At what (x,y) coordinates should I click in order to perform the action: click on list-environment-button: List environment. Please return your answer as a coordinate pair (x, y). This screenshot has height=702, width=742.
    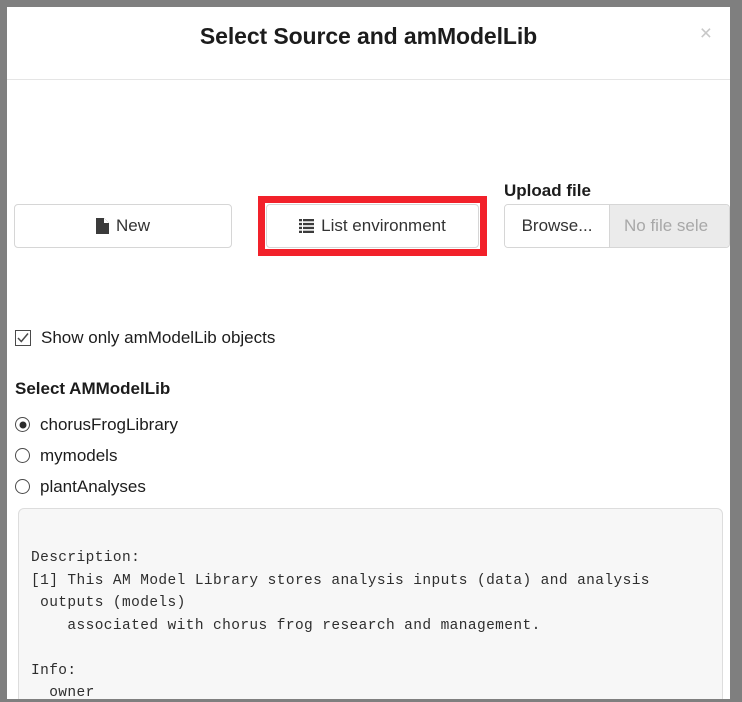
    Looking at the image, I should click on (372, 226).